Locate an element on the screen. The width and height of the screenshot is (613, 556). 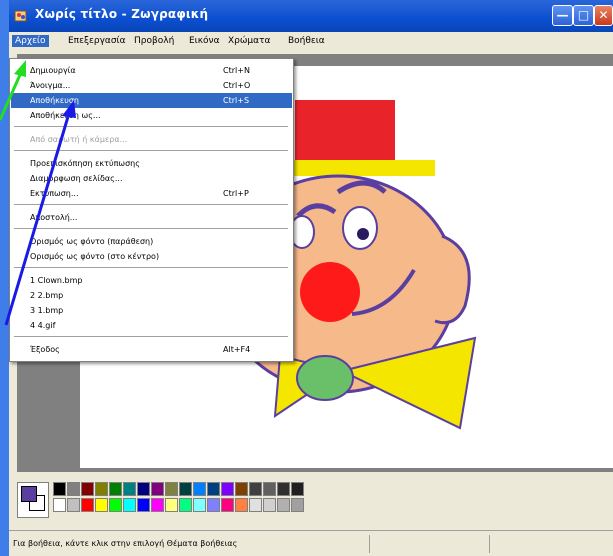
menu-item-label: Ορισμός ως φόντο (στο κέντρο) is located at coordinates (95, 256).